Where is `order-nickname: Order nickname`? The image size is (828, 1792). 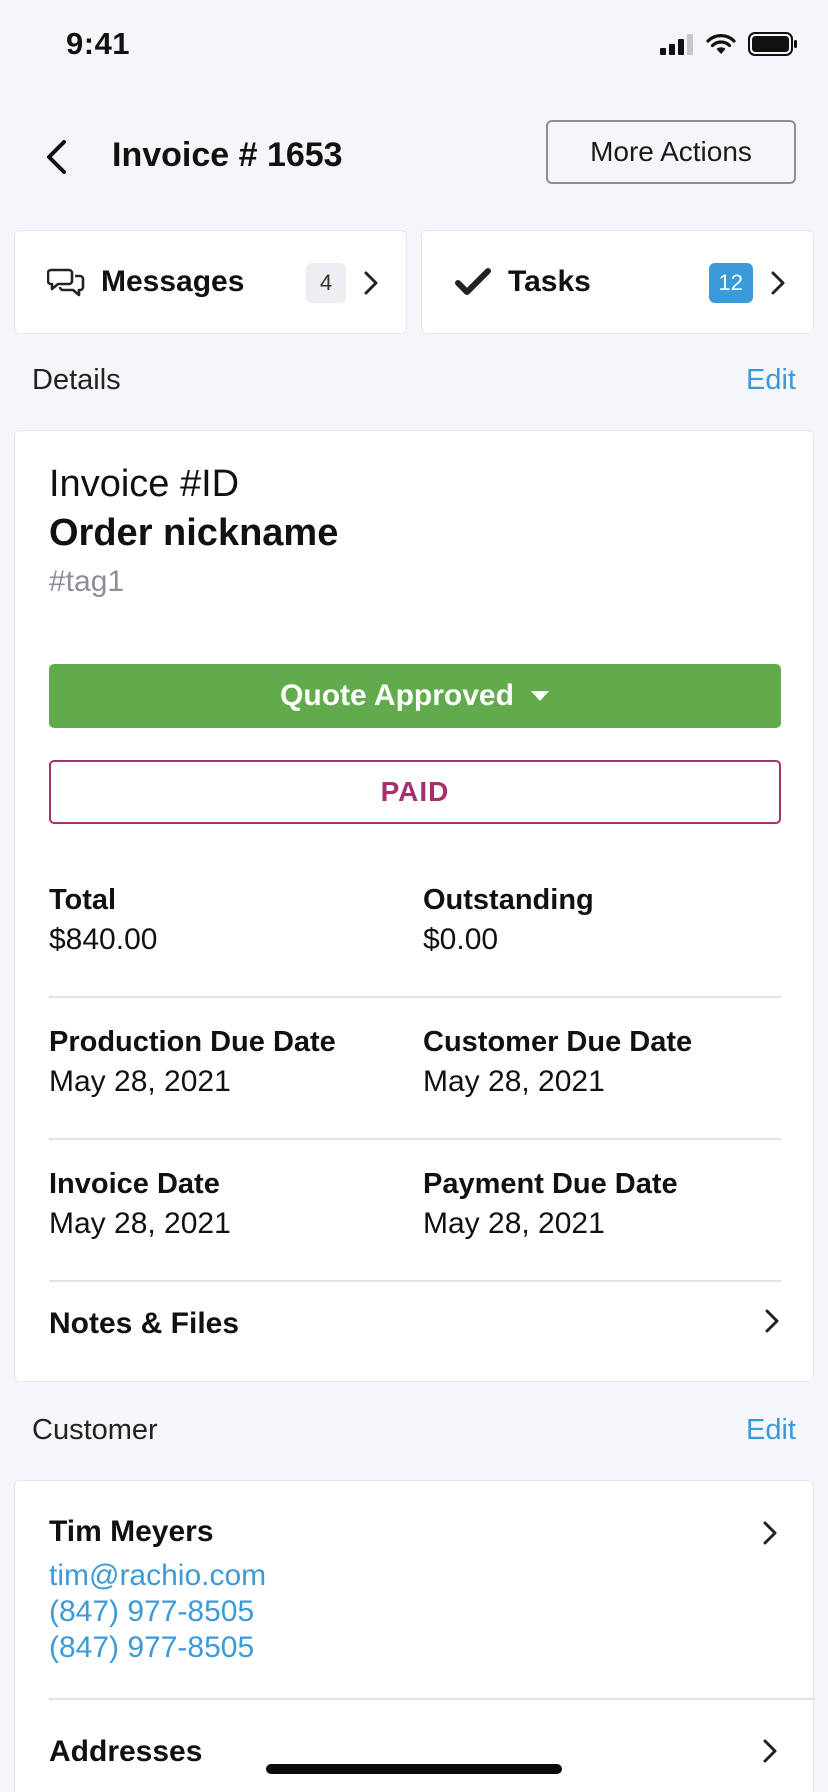
order-nickname: Order nickname is located at coordinates (194, 533).